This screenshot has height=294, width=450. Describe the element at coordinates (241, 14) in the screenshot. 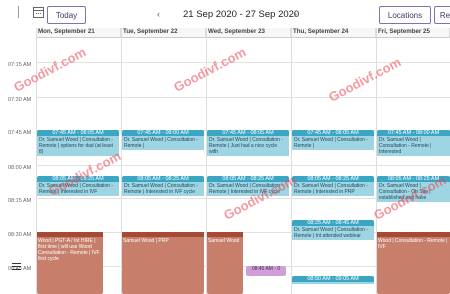

I see `date-range: 21 Sep 2020 - 27 Sep 2020` at that location.